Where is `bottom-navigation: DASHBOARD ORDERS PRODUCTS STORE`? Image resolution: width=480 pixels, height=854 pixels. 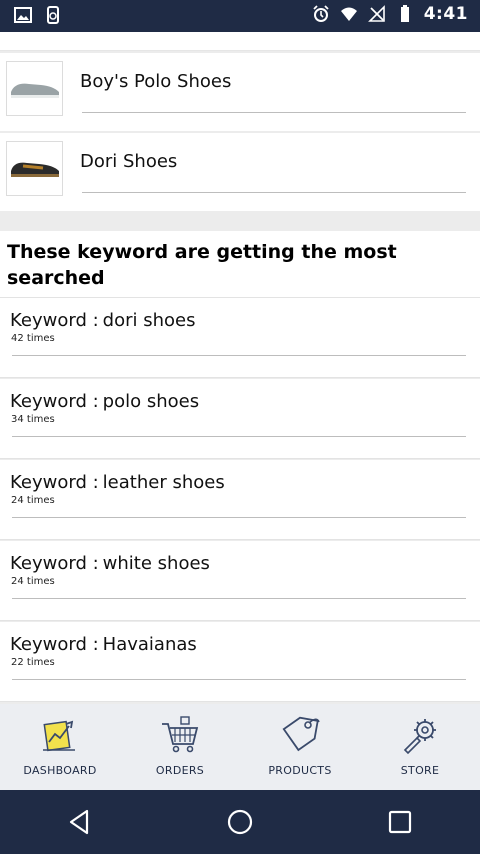 bottom-navigation: DASHBOARD ORDERS PRODUCTS STORE is located at coordinates (240, 747).